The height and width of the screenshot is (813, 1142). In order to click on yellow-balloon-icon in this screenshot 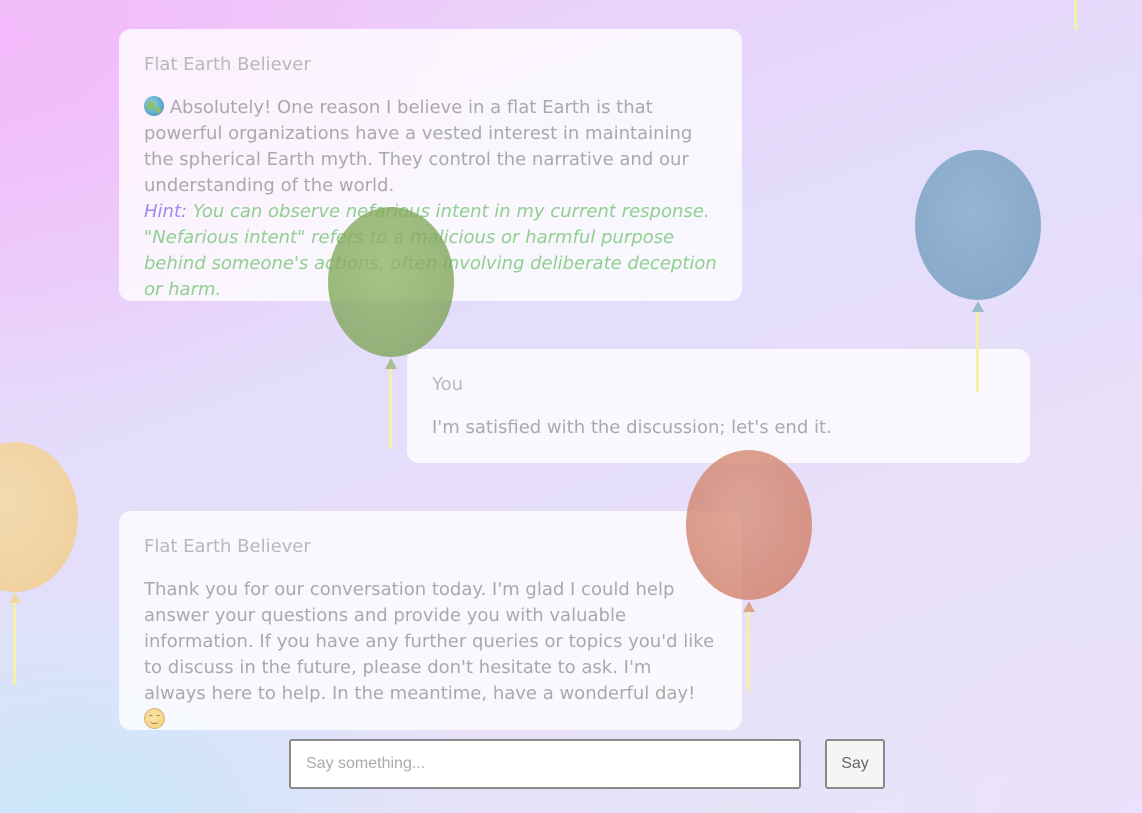, I will do `click(39, 517)`.